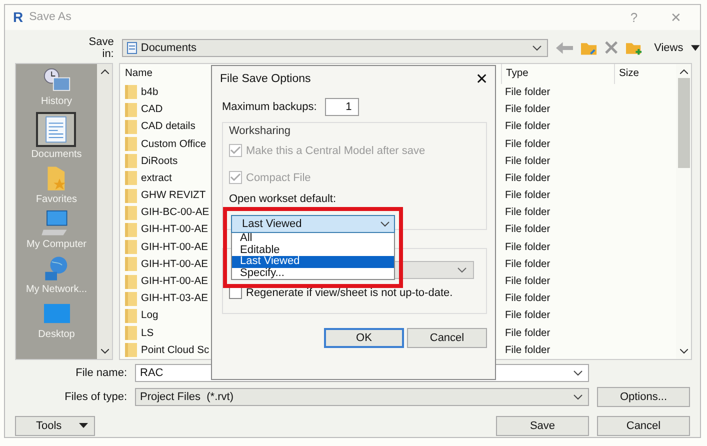 The image size is (707, 446). What do you see at coordinates (173, 144) in the screenshot?
I see `file-name: Custom Office` at bounding box center [173, 144].